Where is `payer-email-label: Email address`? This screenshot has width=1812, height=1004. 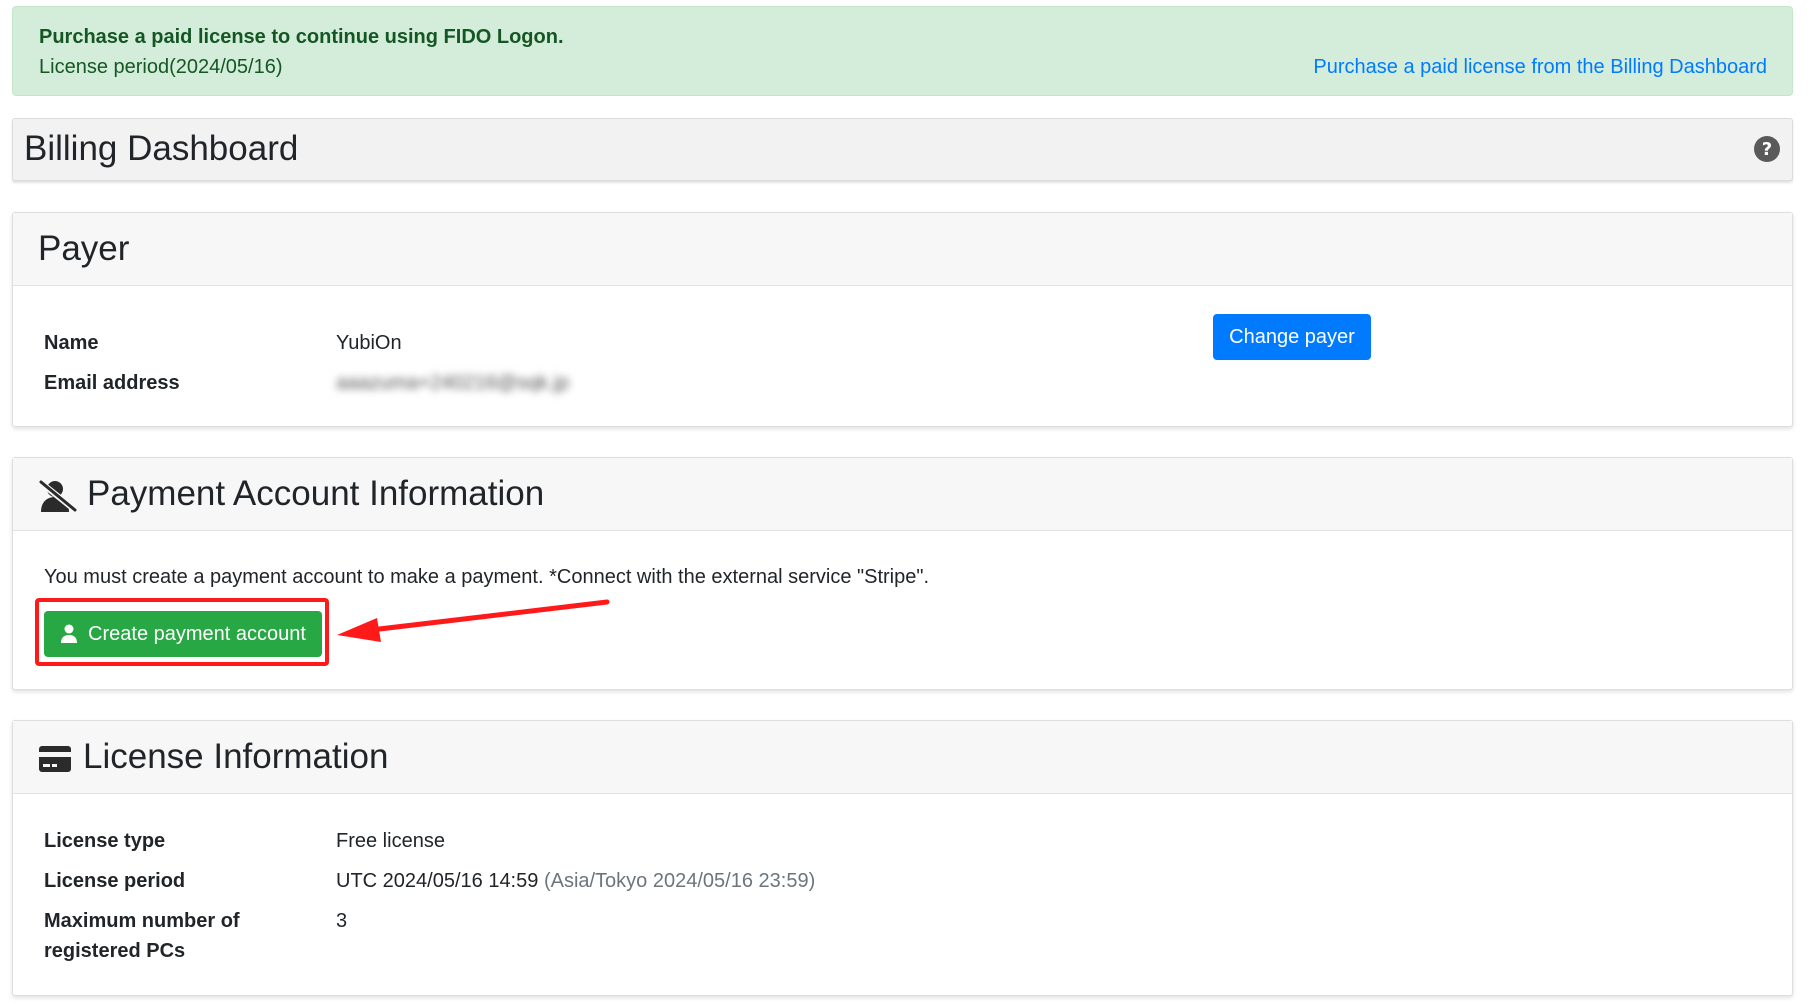 payer-email-label: Email address is located at coordinates (112, 383).